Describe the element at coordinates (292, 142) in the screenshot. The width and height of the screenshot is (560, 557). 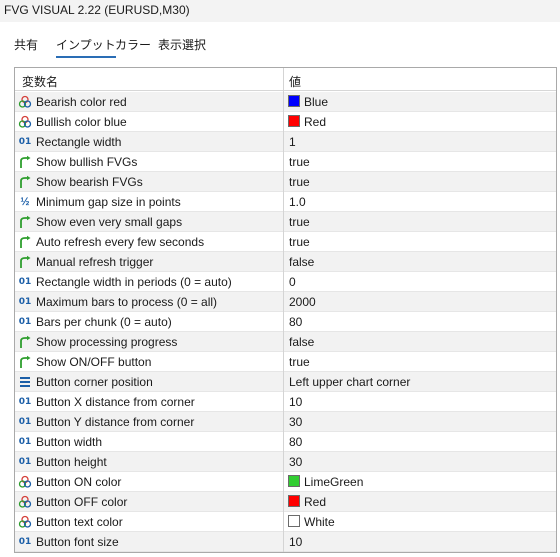
I see `parameter-value: 1` at that location.